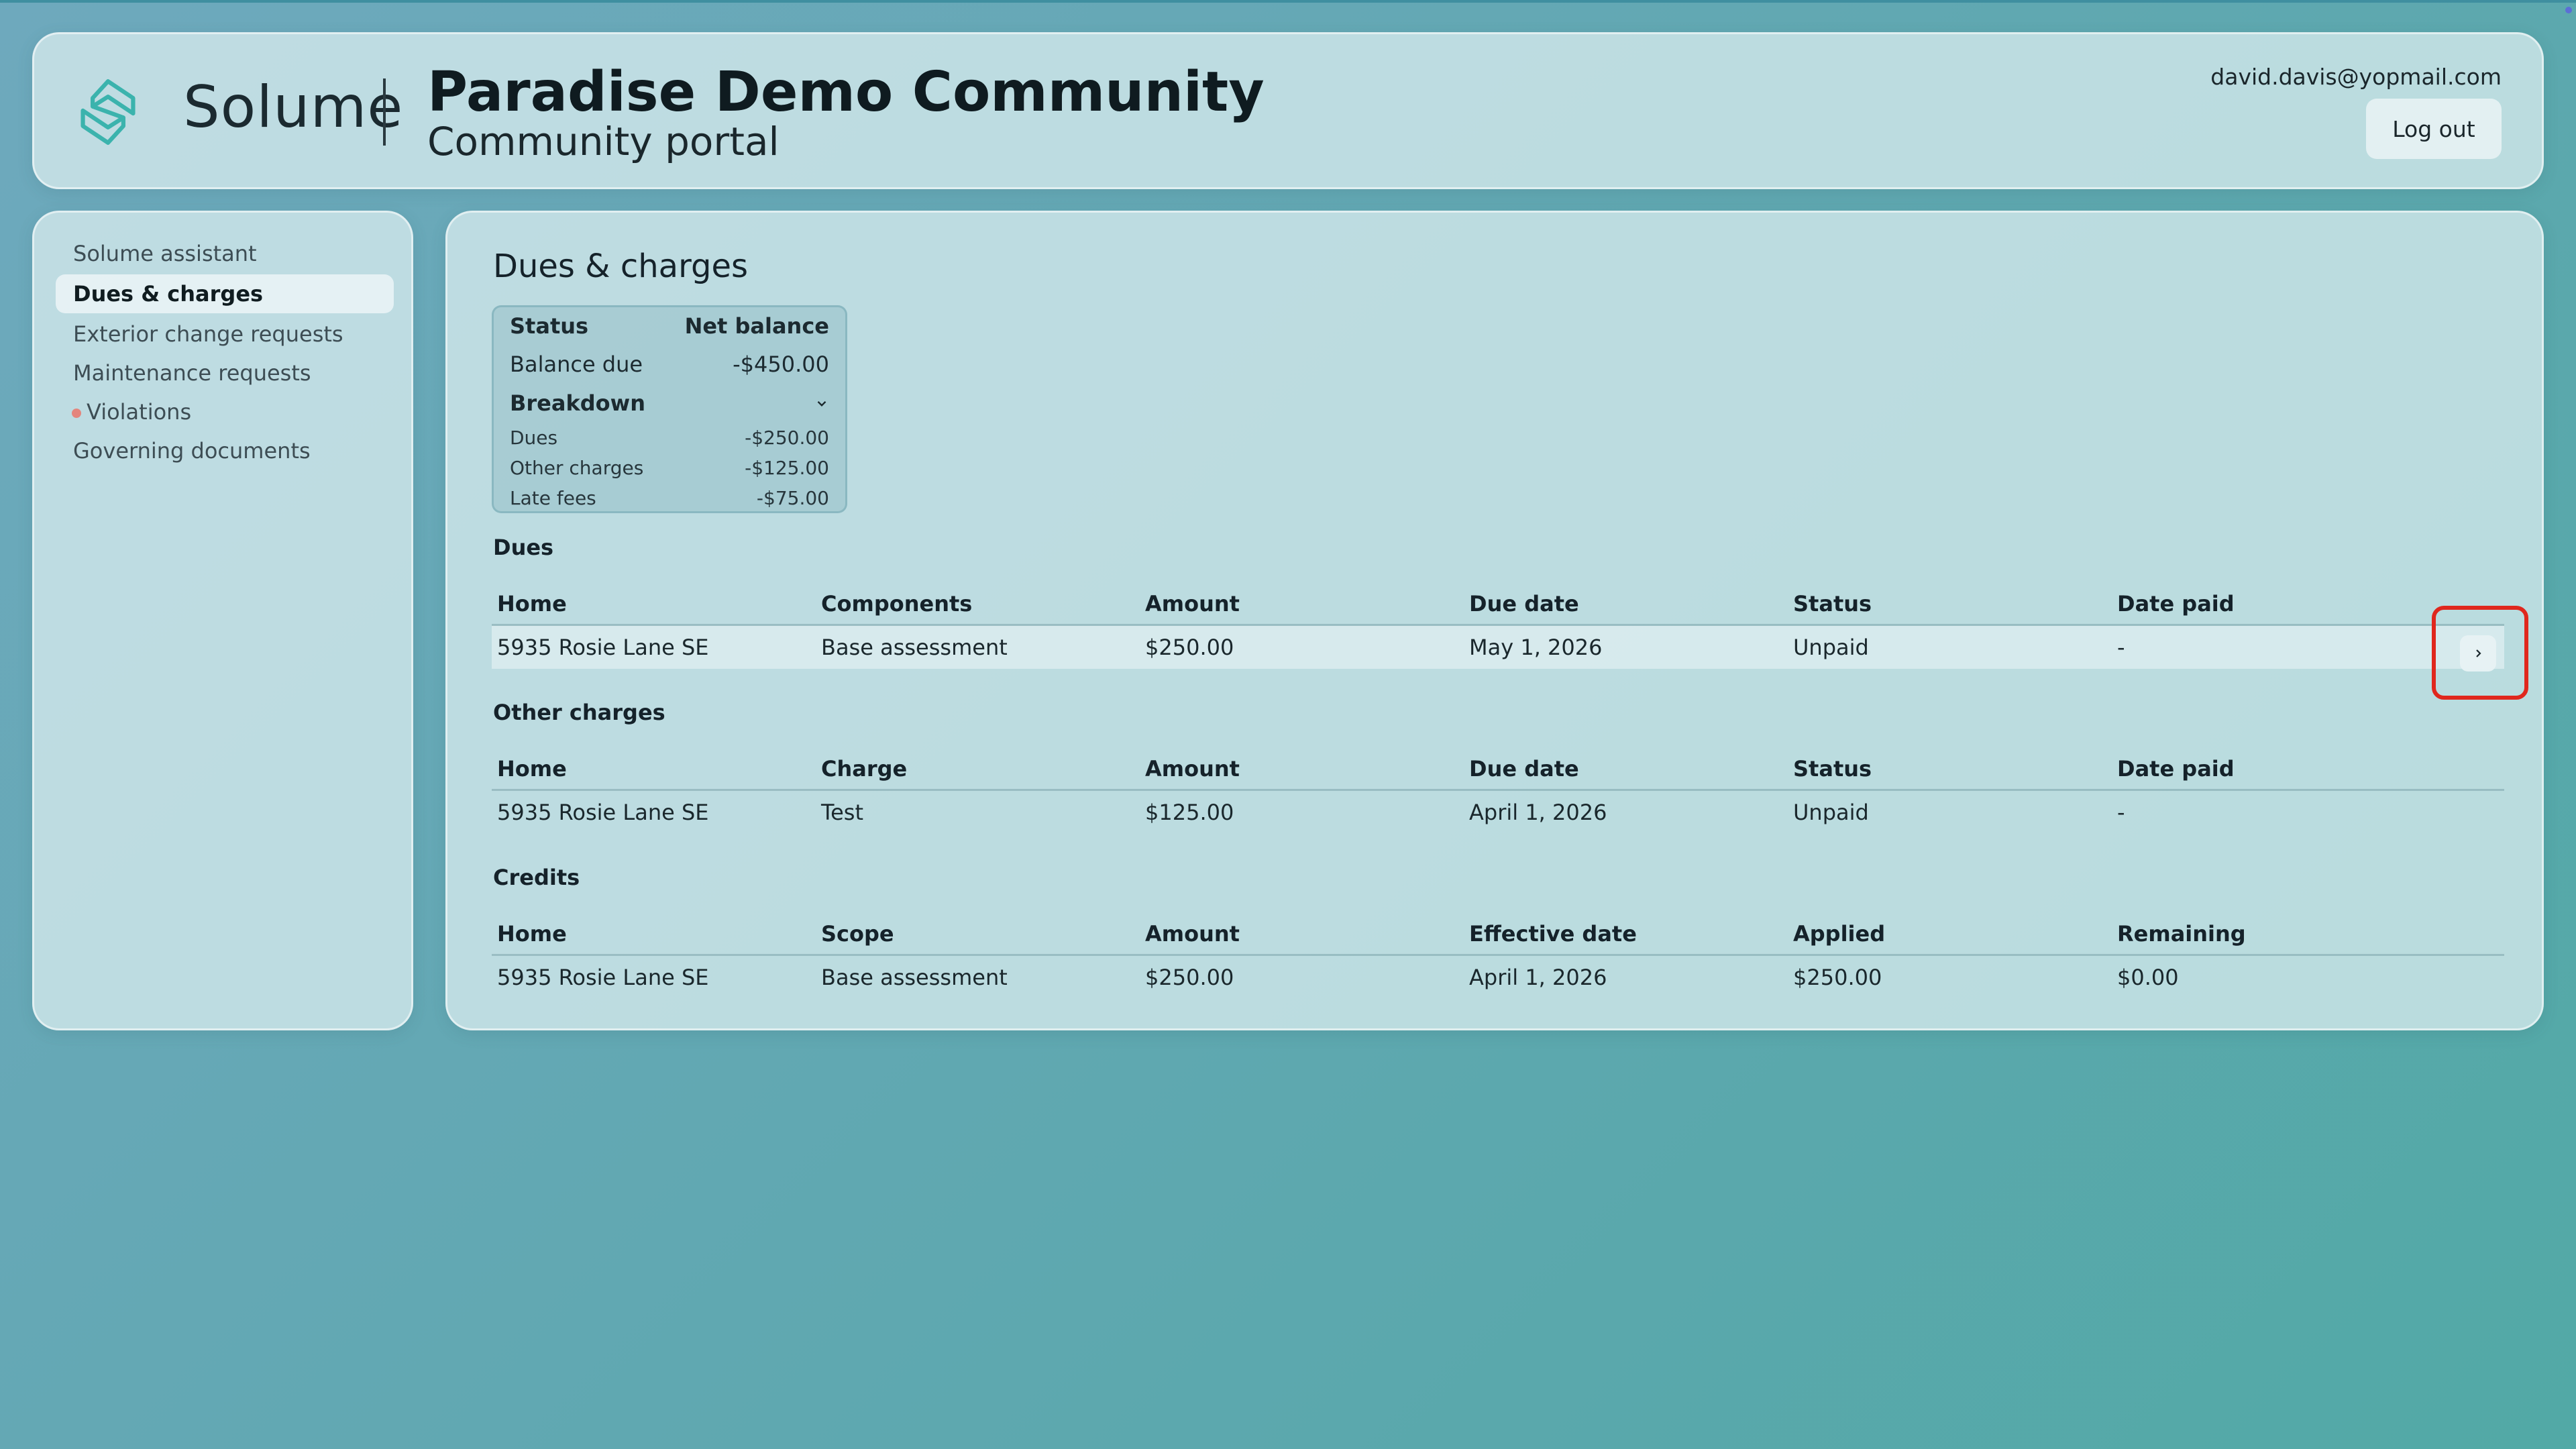  What do you see at coordinates (2434, 129) in the screenshot?
I see `logout-button: Log out` at bounding box center [2434, 129].